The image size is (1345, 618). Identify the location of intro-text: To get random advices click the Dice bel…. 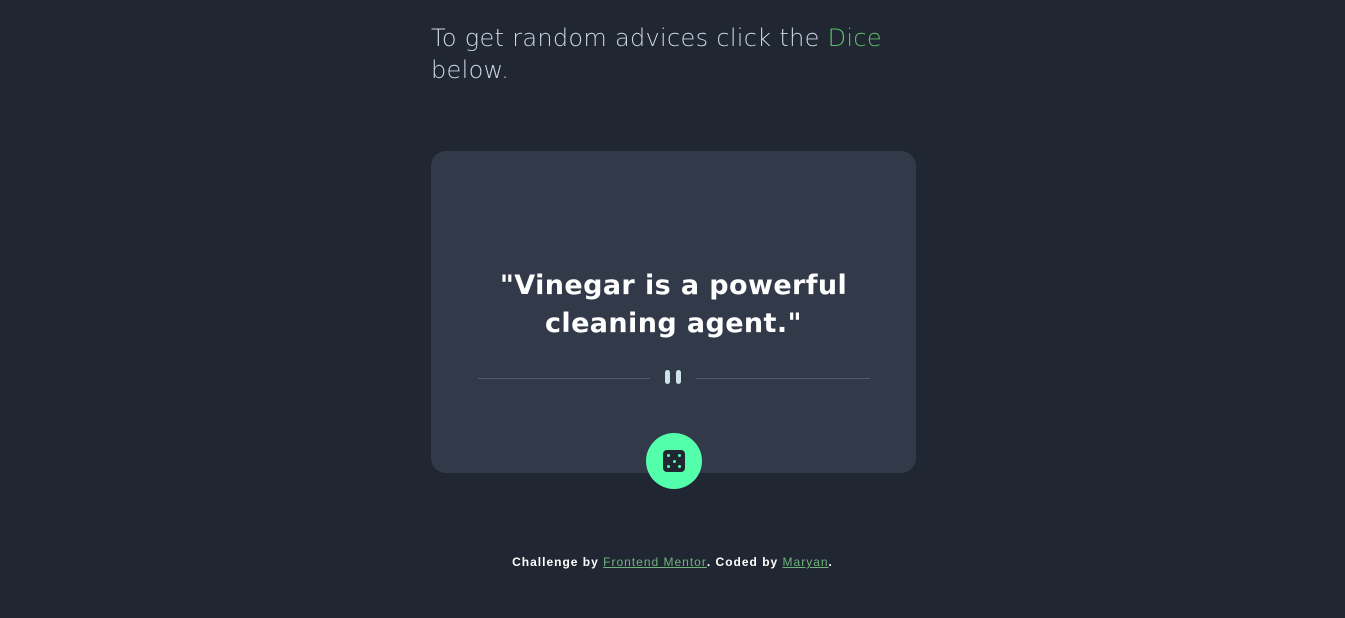
(666, 54).